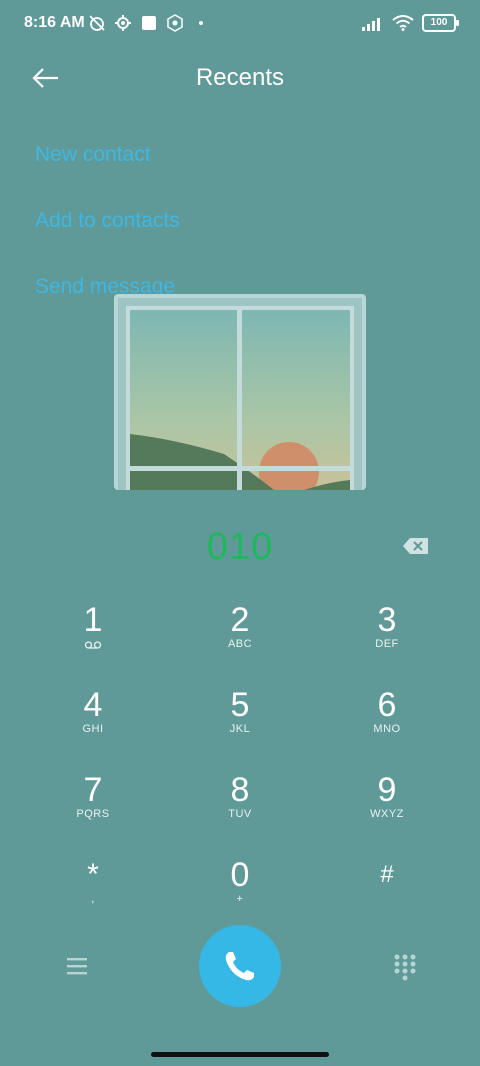  I want to click on home-indicator, so click(240, 1054).